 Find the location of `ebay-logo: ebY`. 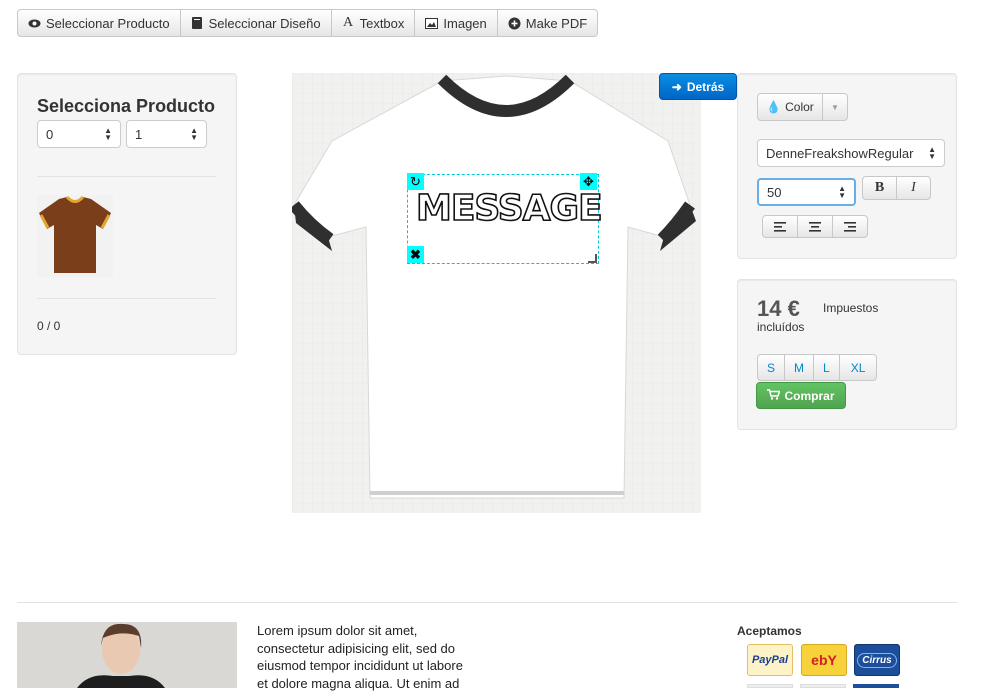

ebay-logo: ebY is located at coordinates (824, 660).